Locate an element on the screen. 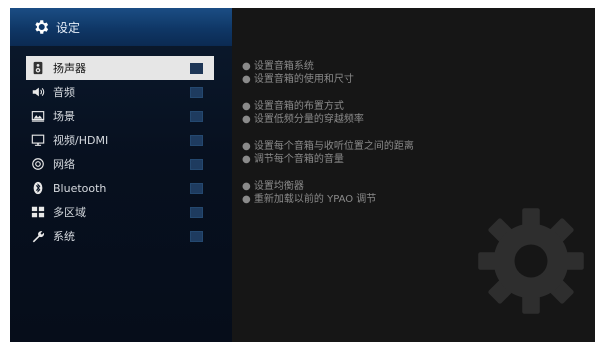 The height and width of the screenshot is (345, 601). menu-item-label: 视频/HDMI is located at coordinates (81, 140).